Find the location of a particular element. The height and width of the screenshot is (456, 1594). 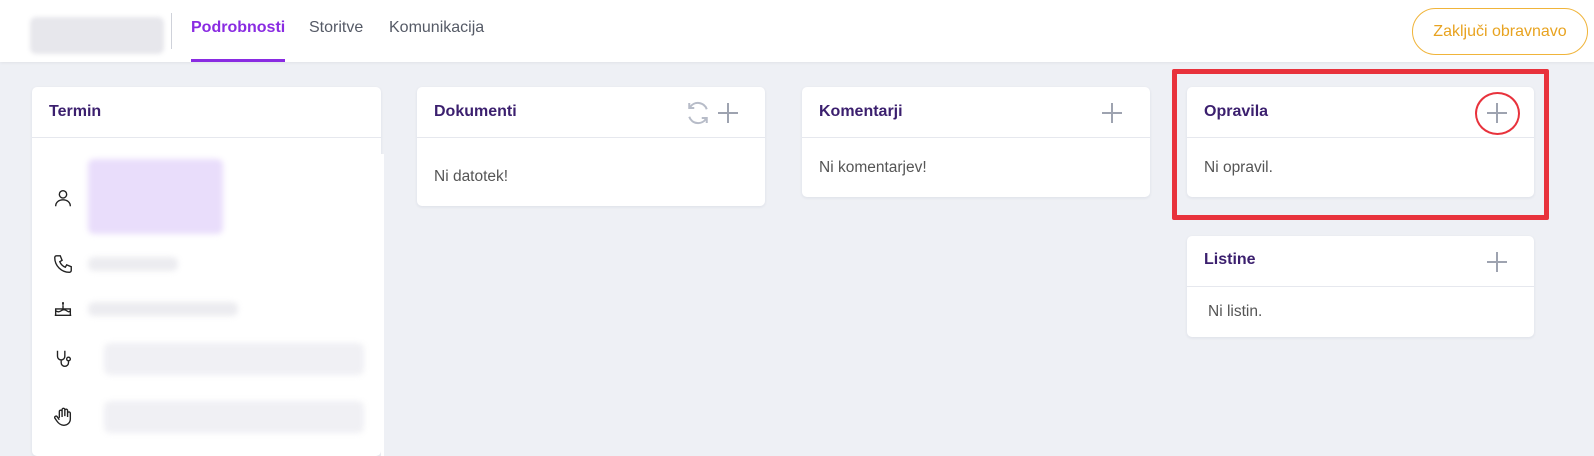

tab-storitve: Storitve is located at coordinates (336, 40).